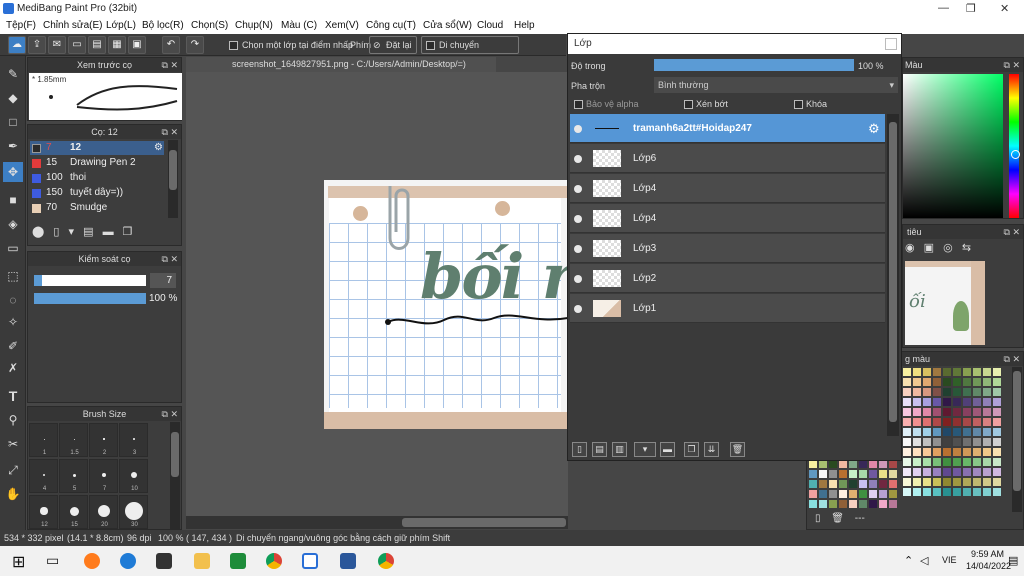 The image size is (1024, 576). I want to click on eraser-tool-icon: ◆, so click(13, 98).